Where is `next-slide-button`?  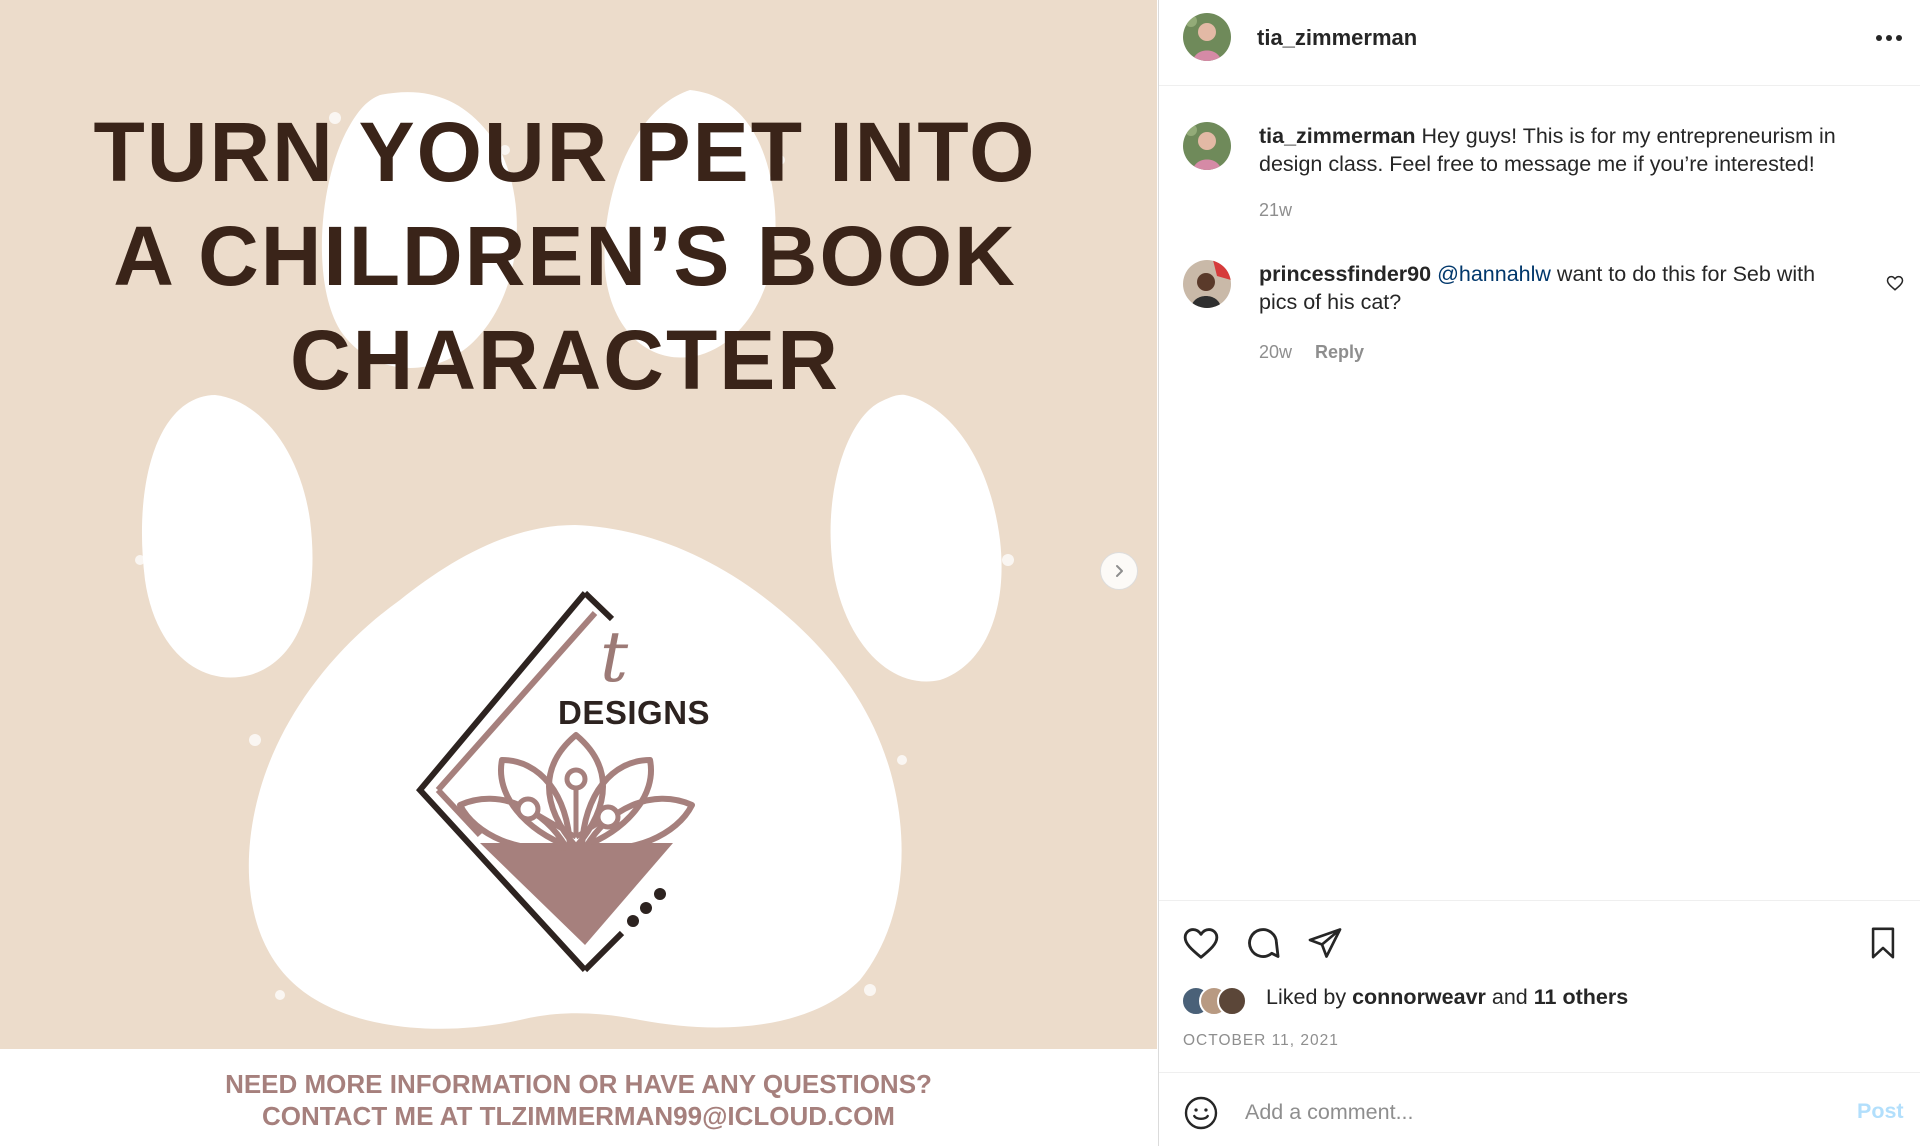
next-slide-button is located at coordinates (1119, 571).